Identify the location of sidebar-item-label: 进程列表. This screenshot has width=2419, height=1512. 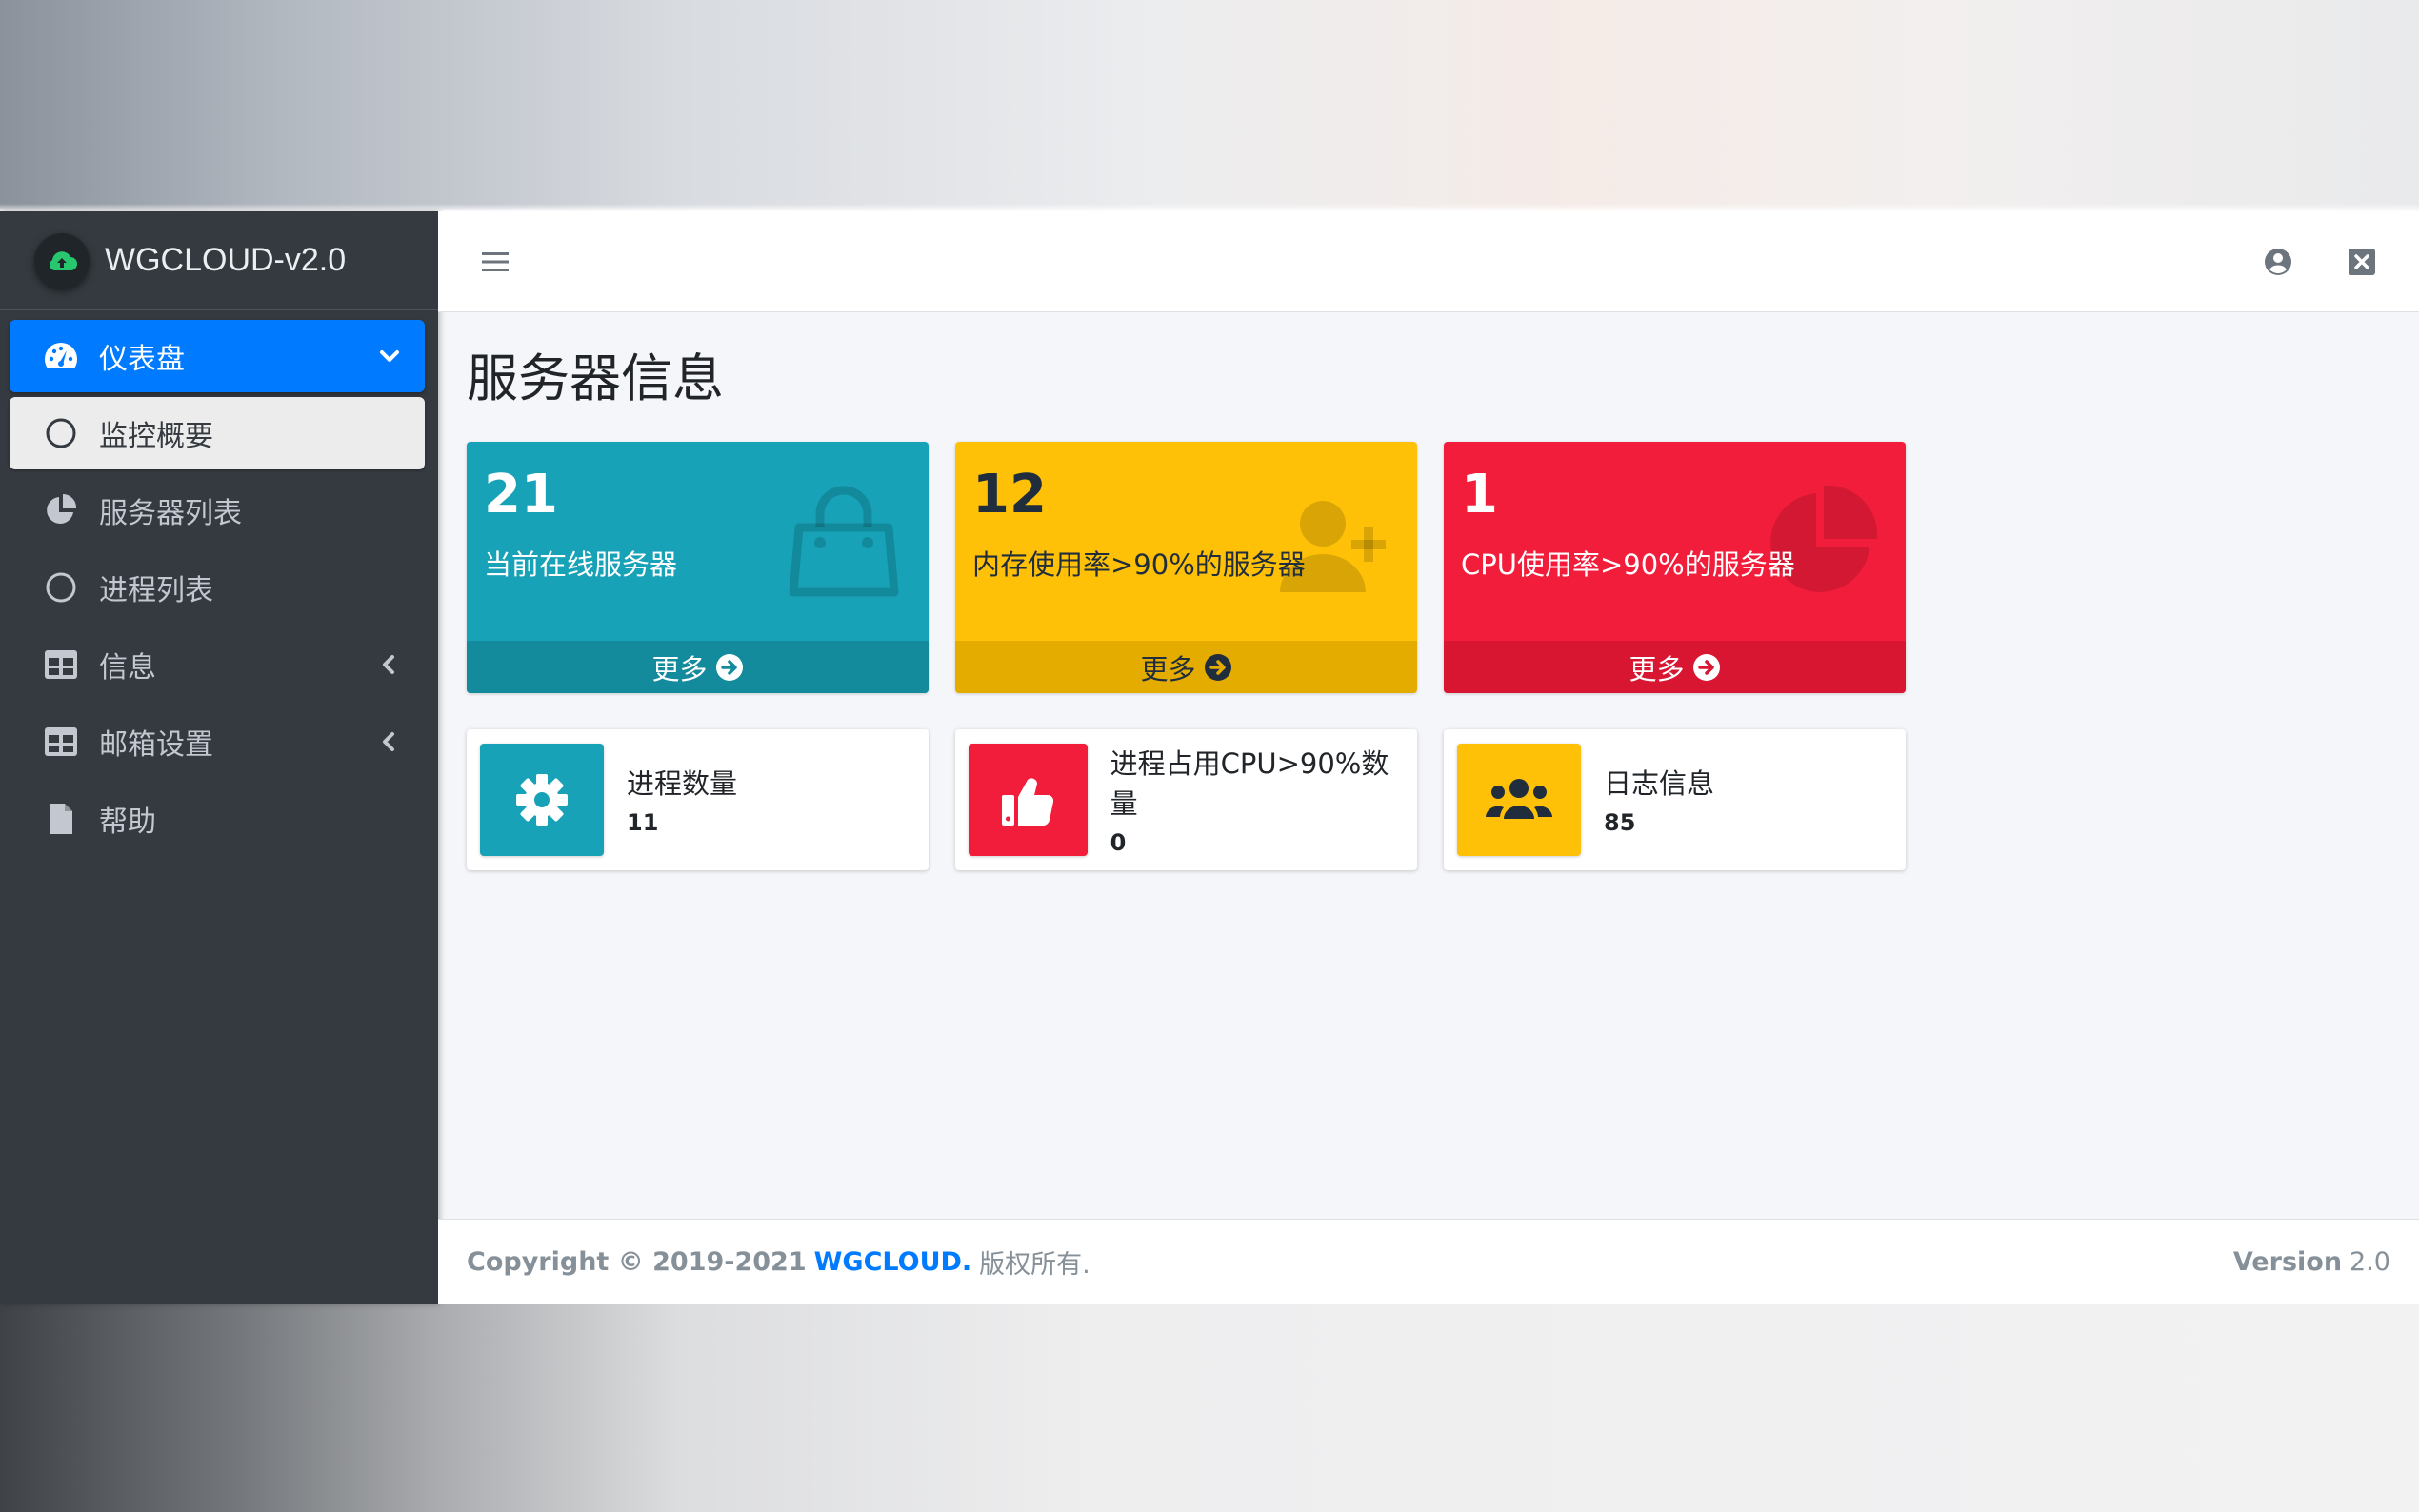
(156, 590).